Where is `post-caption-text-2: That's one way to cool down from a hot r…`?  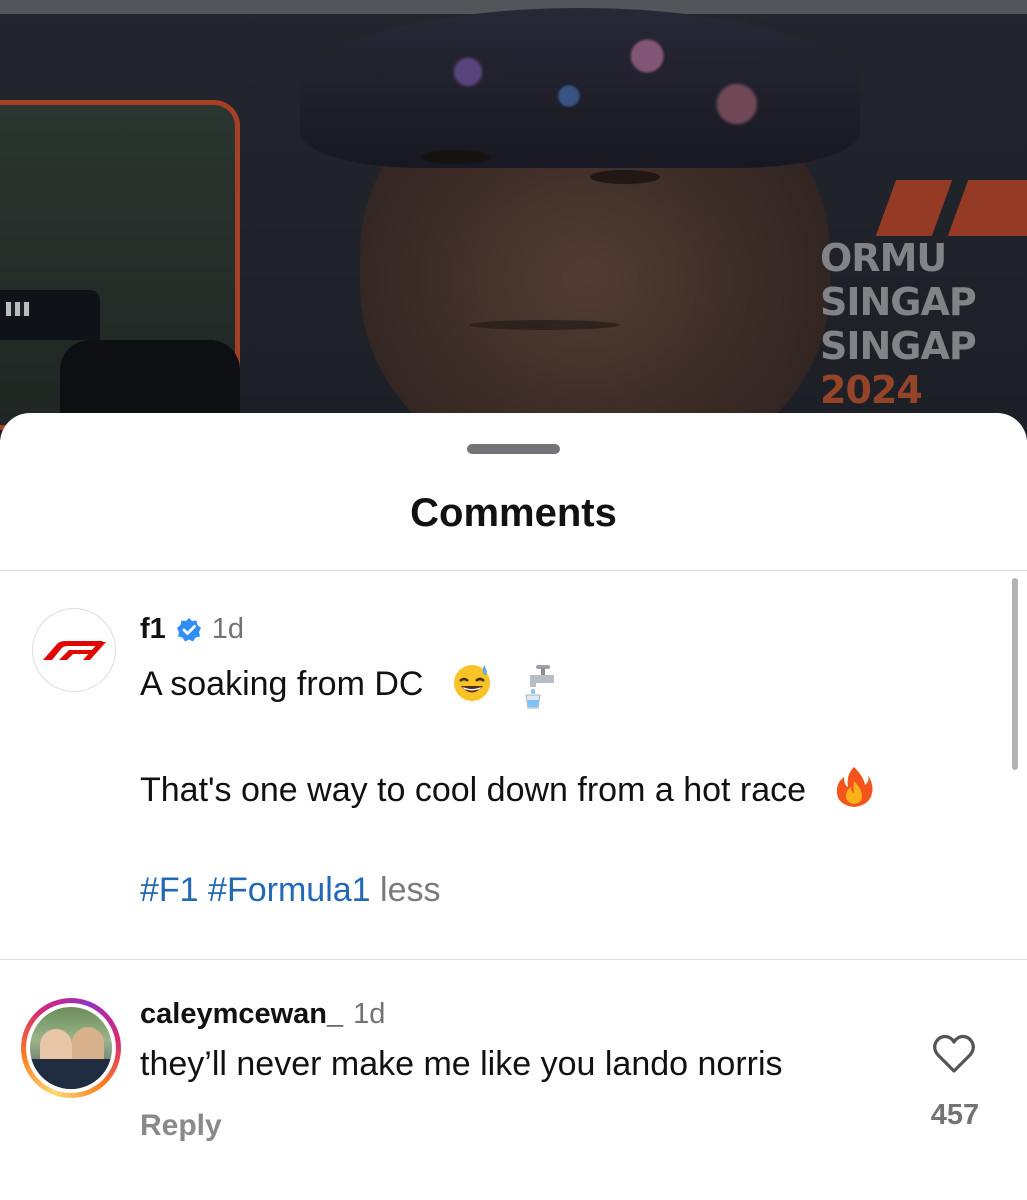 post-caption-text-2: That's one way to cool down from a hot r… is located at coordinates (473, 790).